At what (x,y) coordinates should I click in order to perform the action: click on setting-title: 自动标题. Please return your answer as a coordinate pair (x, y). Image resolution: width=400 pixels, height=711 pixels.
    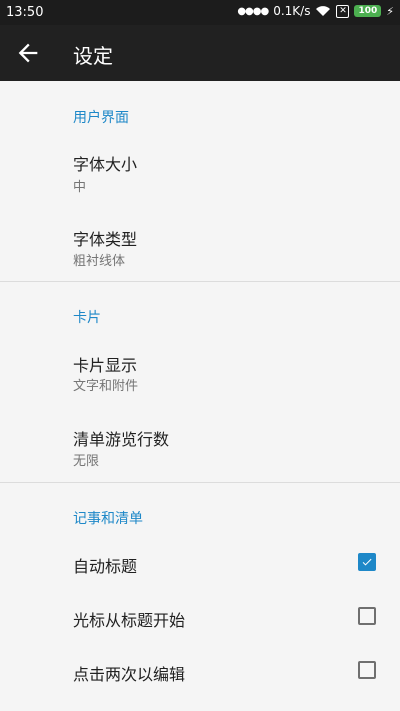
    Looking at the image, I should click on (105, 566).